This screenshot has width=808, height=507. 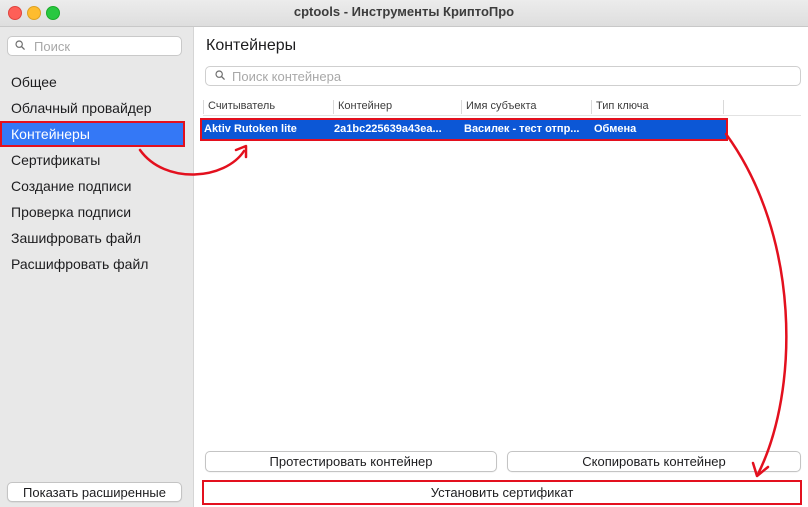 What do you see at coordinates (96, 212) in the screenshot?
I see `sidebar-item-verify-signature: Проверка подписи` at bounding box center [96, 212].